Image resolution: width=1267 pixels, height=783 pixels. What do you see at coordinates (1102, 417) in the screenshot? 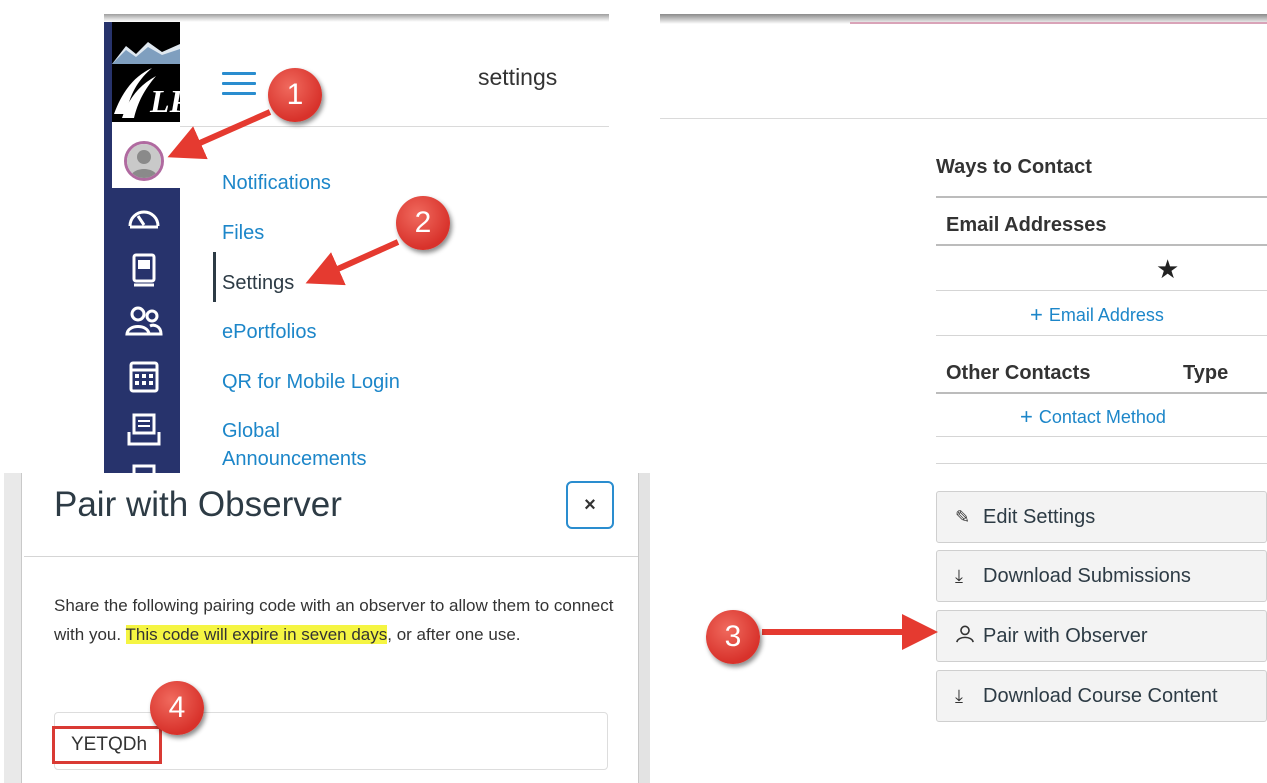
I see `add-contact-method-label: Contact Method` at bounding box center [1102, 417].